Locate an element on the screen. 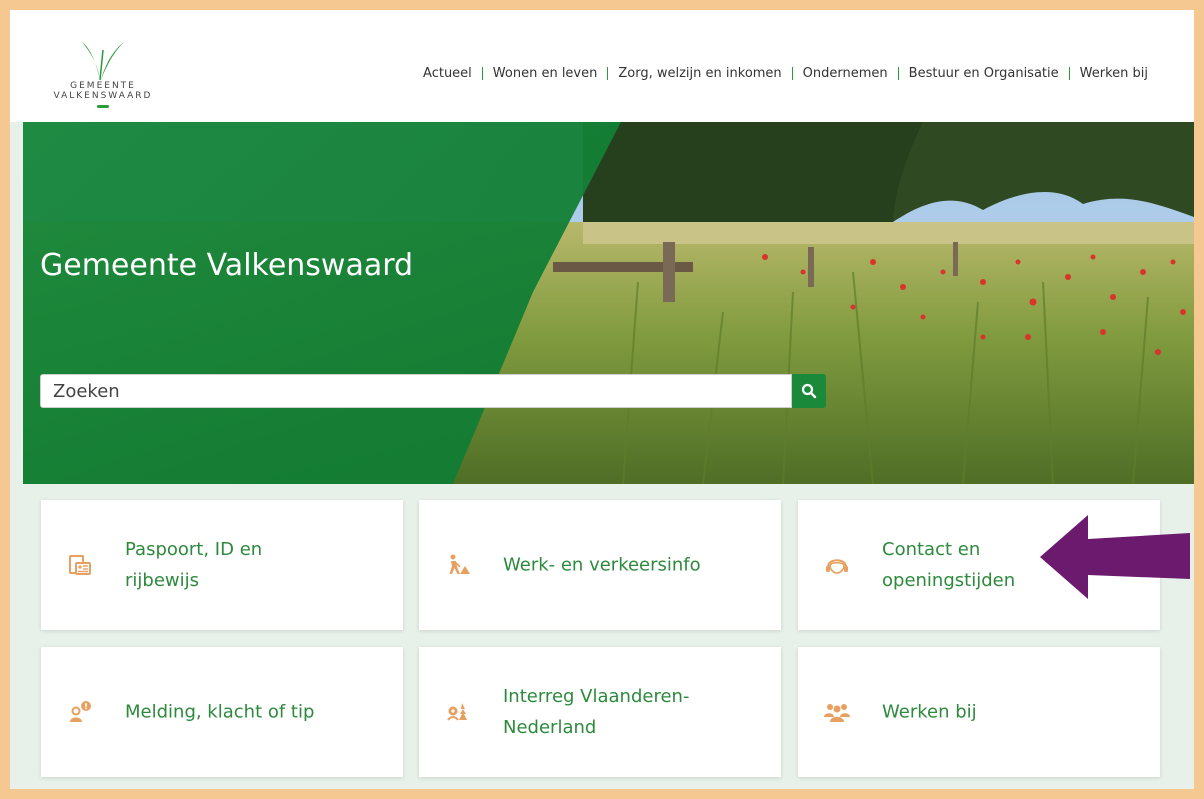 Image resolution: width=1204 pixels, height=799 pixels. nav-link-zorg-welzijn-inkomen: Zorg, welzijn en inkomen is located at coordinates (699, 73).